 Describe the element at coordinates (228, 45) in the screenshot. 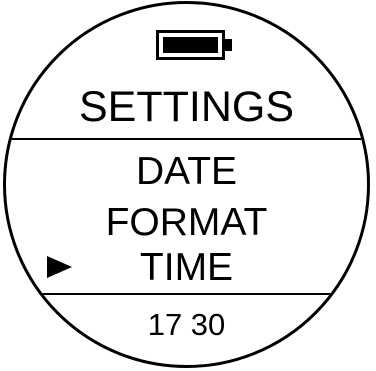

I see `battery-cap` at that location.